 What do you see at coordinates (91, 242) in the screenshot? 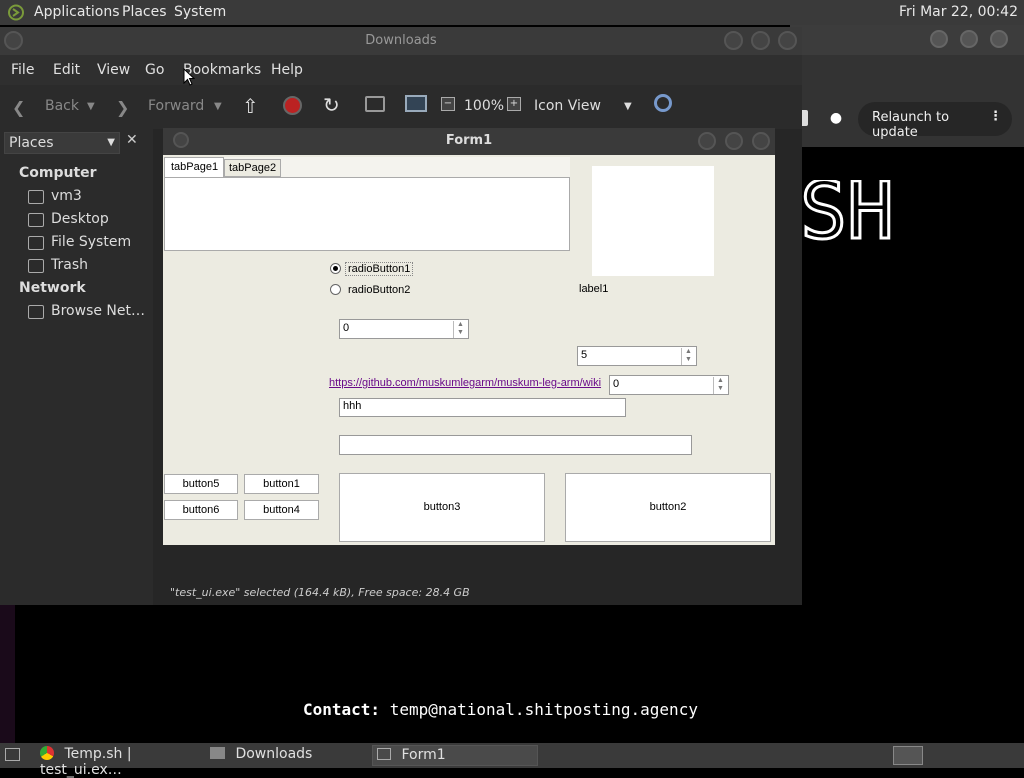
I see `sidebar-item-file-system: File System` at bounding box center [91, 242].